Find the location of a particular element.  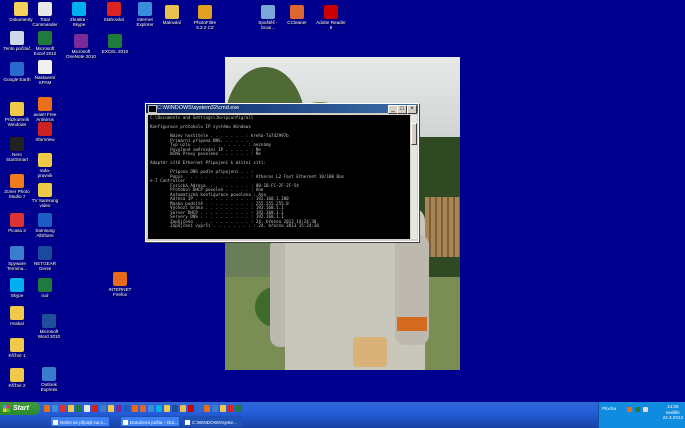

avast-tray-icon is located at coordinates (629, 409).